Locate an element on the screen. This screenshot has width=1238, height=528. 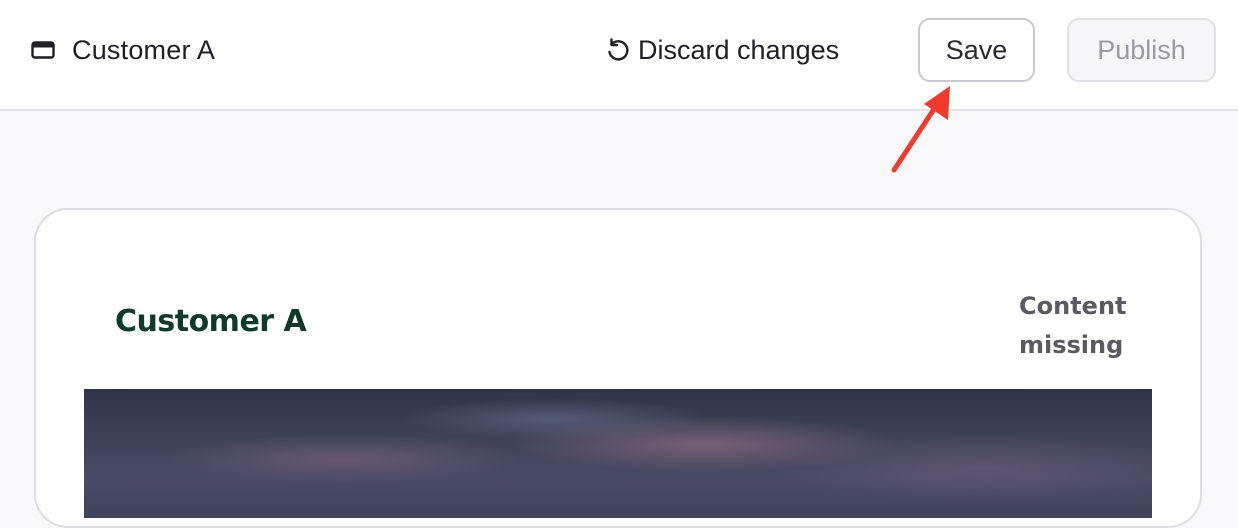
page-title-group: Customer A is located at coordinates (123, 50).